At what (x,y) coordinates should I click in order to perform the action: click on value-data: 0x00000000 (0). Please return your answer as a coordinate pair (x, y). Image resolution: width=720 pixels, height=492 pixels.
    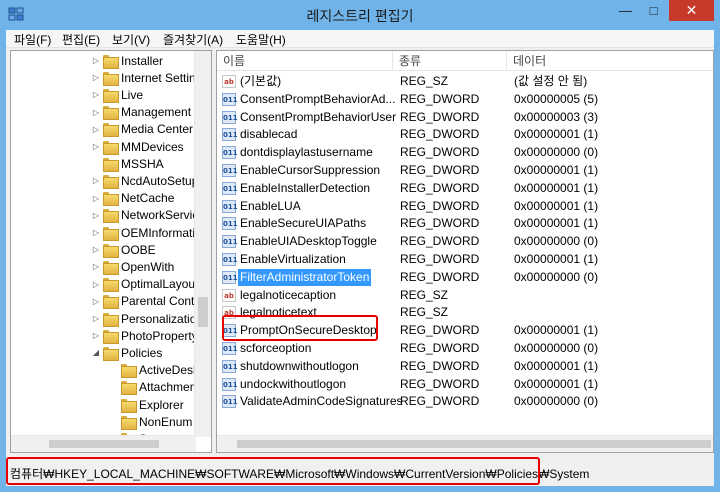
    Looking at the image, I should click on (556, 241).